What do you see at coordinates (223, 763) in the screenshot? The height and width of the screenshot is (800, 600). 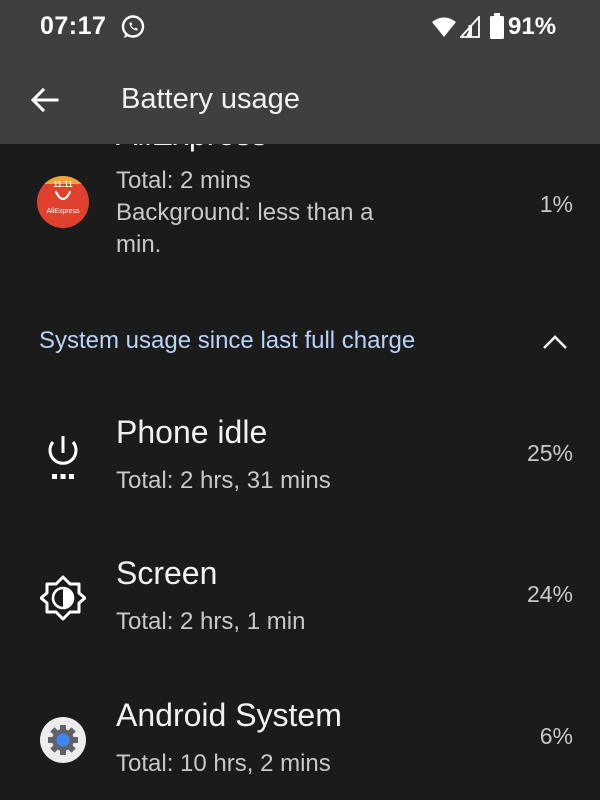 I see `item-total: Total: 10 hrs, 2 mins` at bounding box center [223, 763].